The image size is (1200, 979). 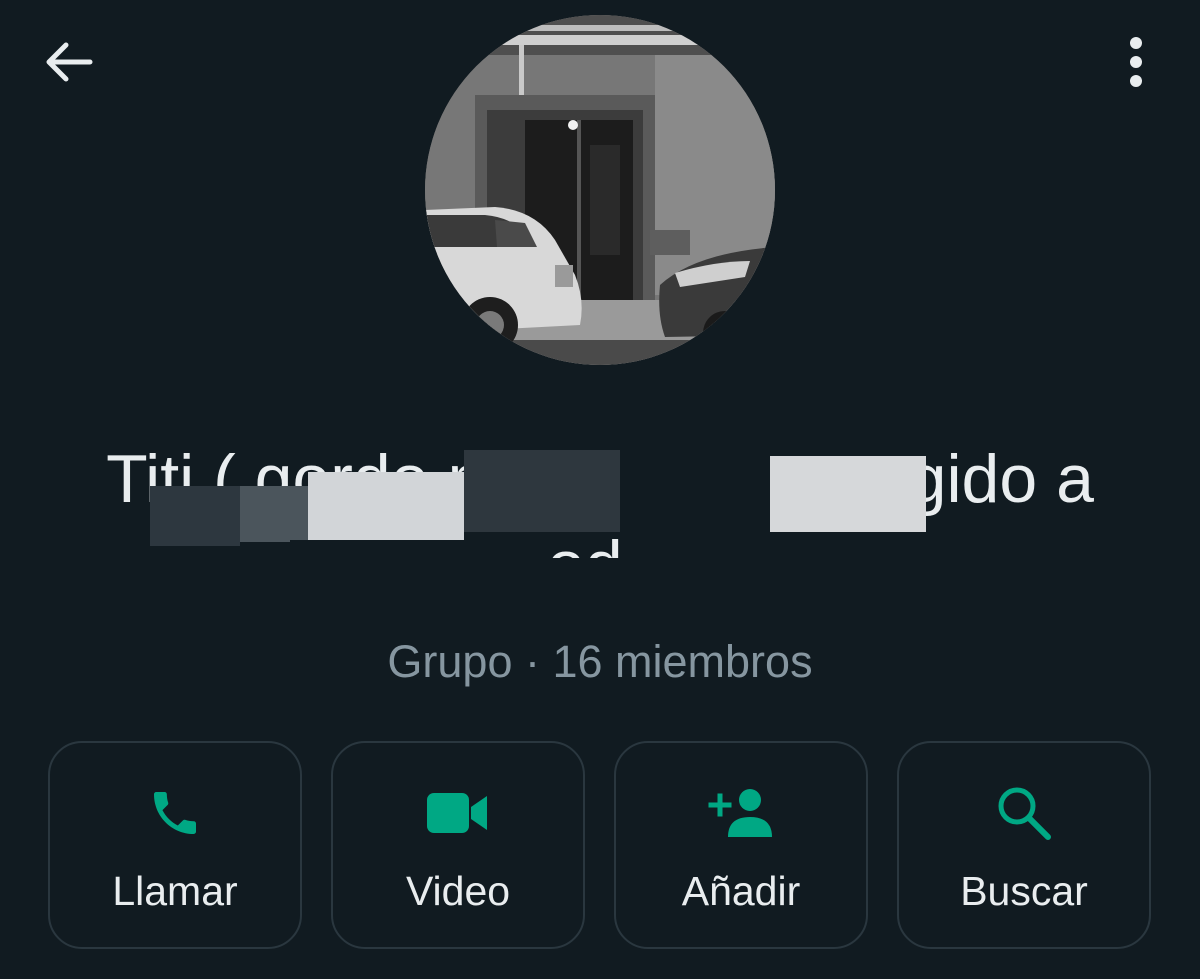 What do you see at coordinates (175, 813) in the screenshot?
I see `phone-icon` at bounding box center [175, 813].